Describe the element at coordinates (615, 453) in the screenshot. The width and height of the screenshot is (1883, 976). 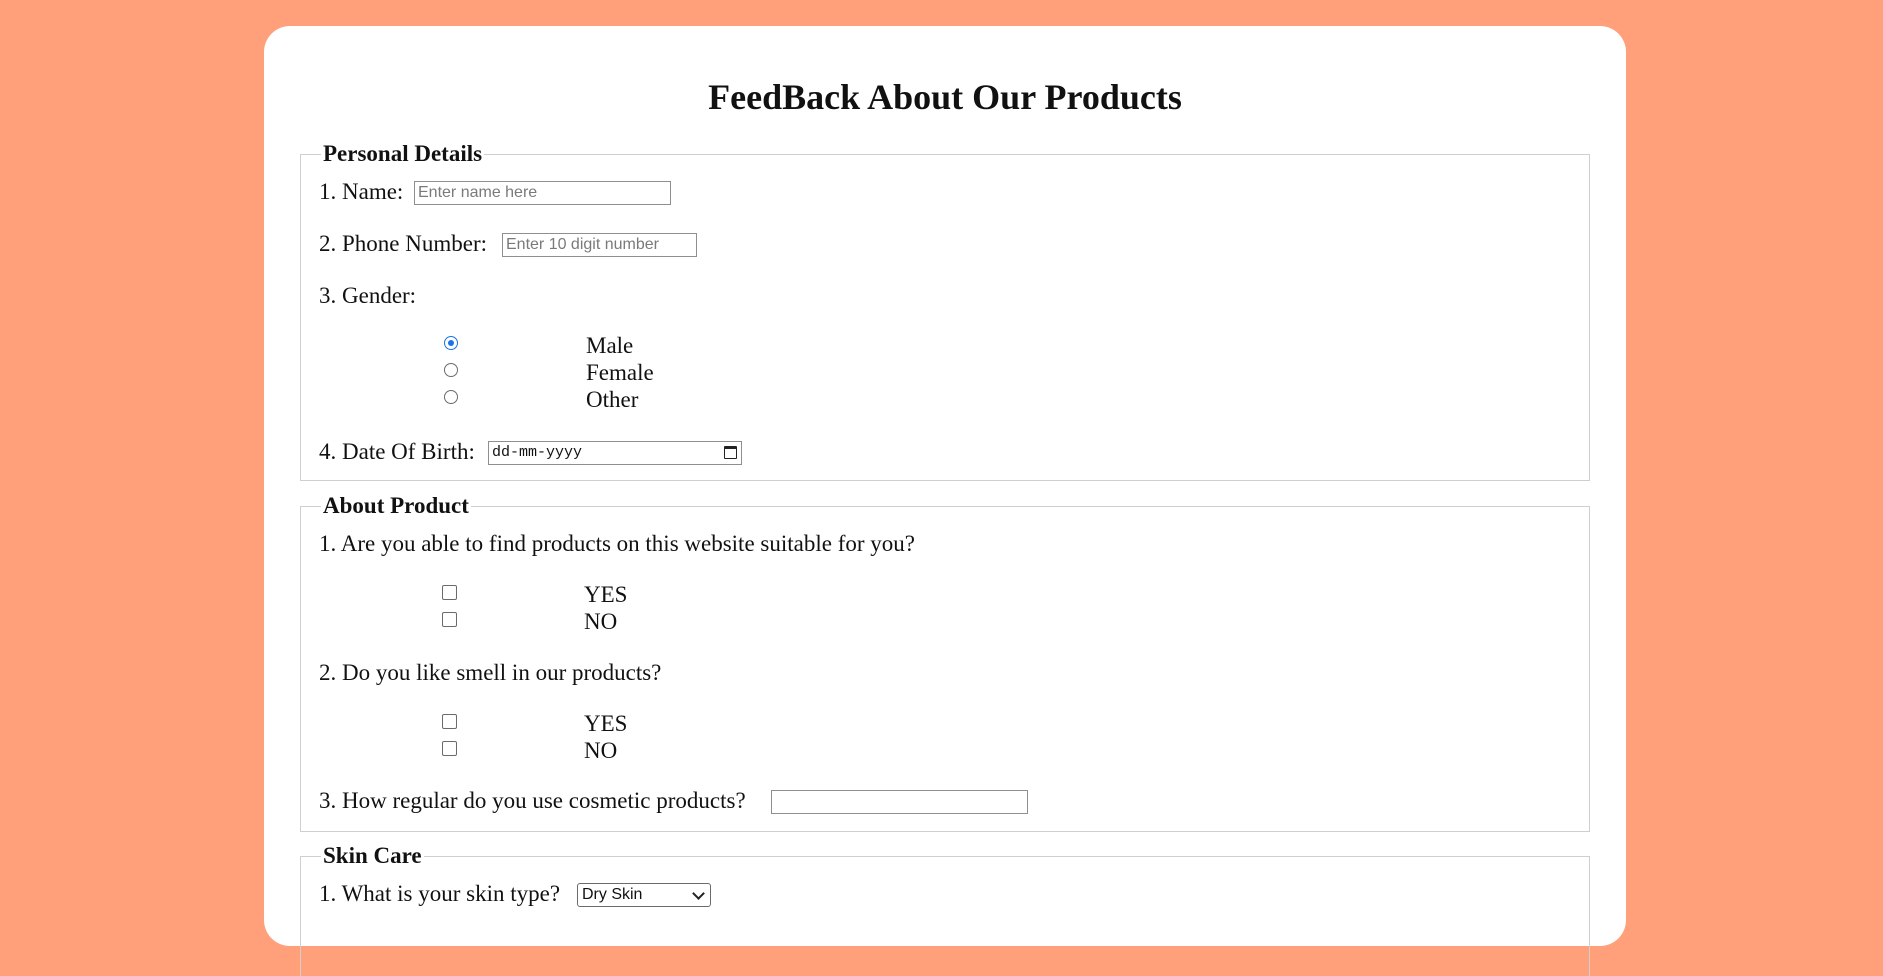
I see `dob-input: dd-mm-yyyy` at that location.